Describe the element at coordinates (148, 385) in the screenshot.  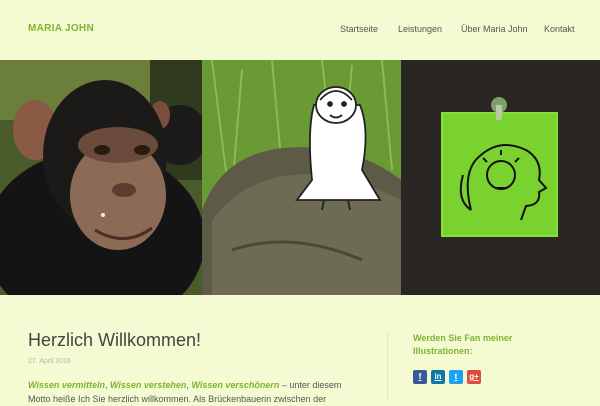
I see `highlight-2: Wissen verstehen` at that location.